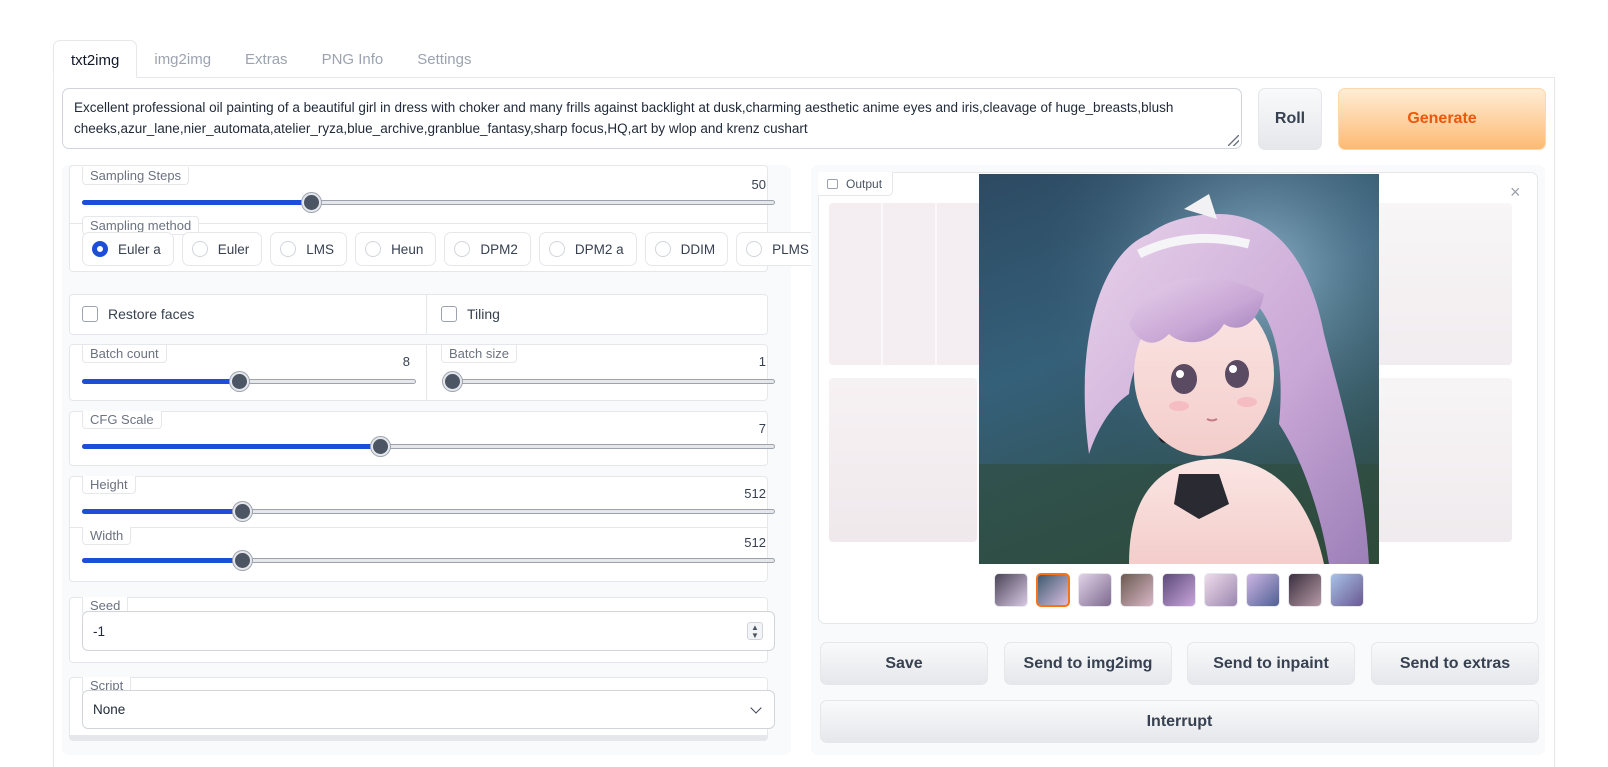 Image resolution: width=1608 pixels, height=767 pixels. What do you see at coordinates (1088, 663) in the screenshot?
I see `send-to-img2img-button: Send to img2img` at bounding box center [1088, 663].